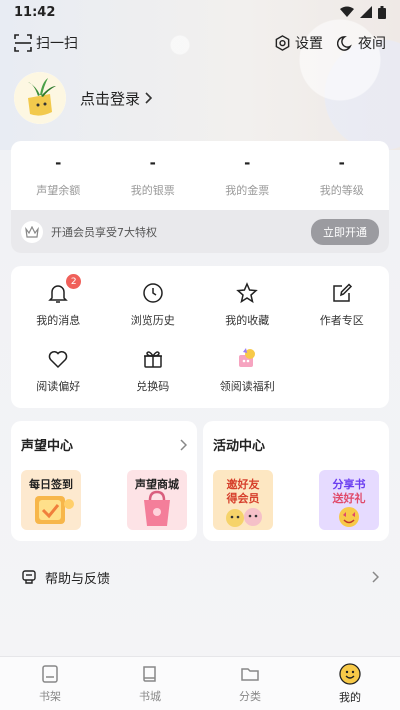 Image resolution: width=400 pixels, height=710 pixels. I want to click on activity-center-card: 活动中心 邀好友 得会员 分享书 送好礼, so click(296, 481).